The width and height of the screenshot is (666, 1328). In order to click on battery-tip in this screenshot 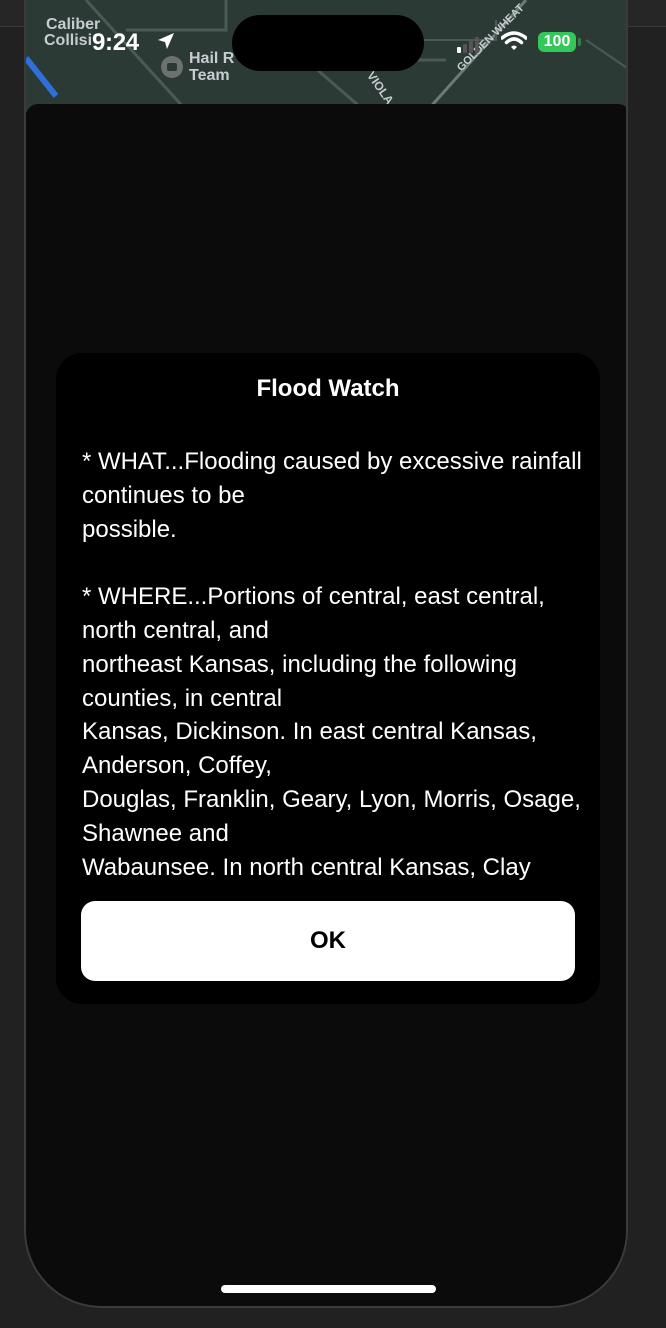, I will do `click(579, 42)`.